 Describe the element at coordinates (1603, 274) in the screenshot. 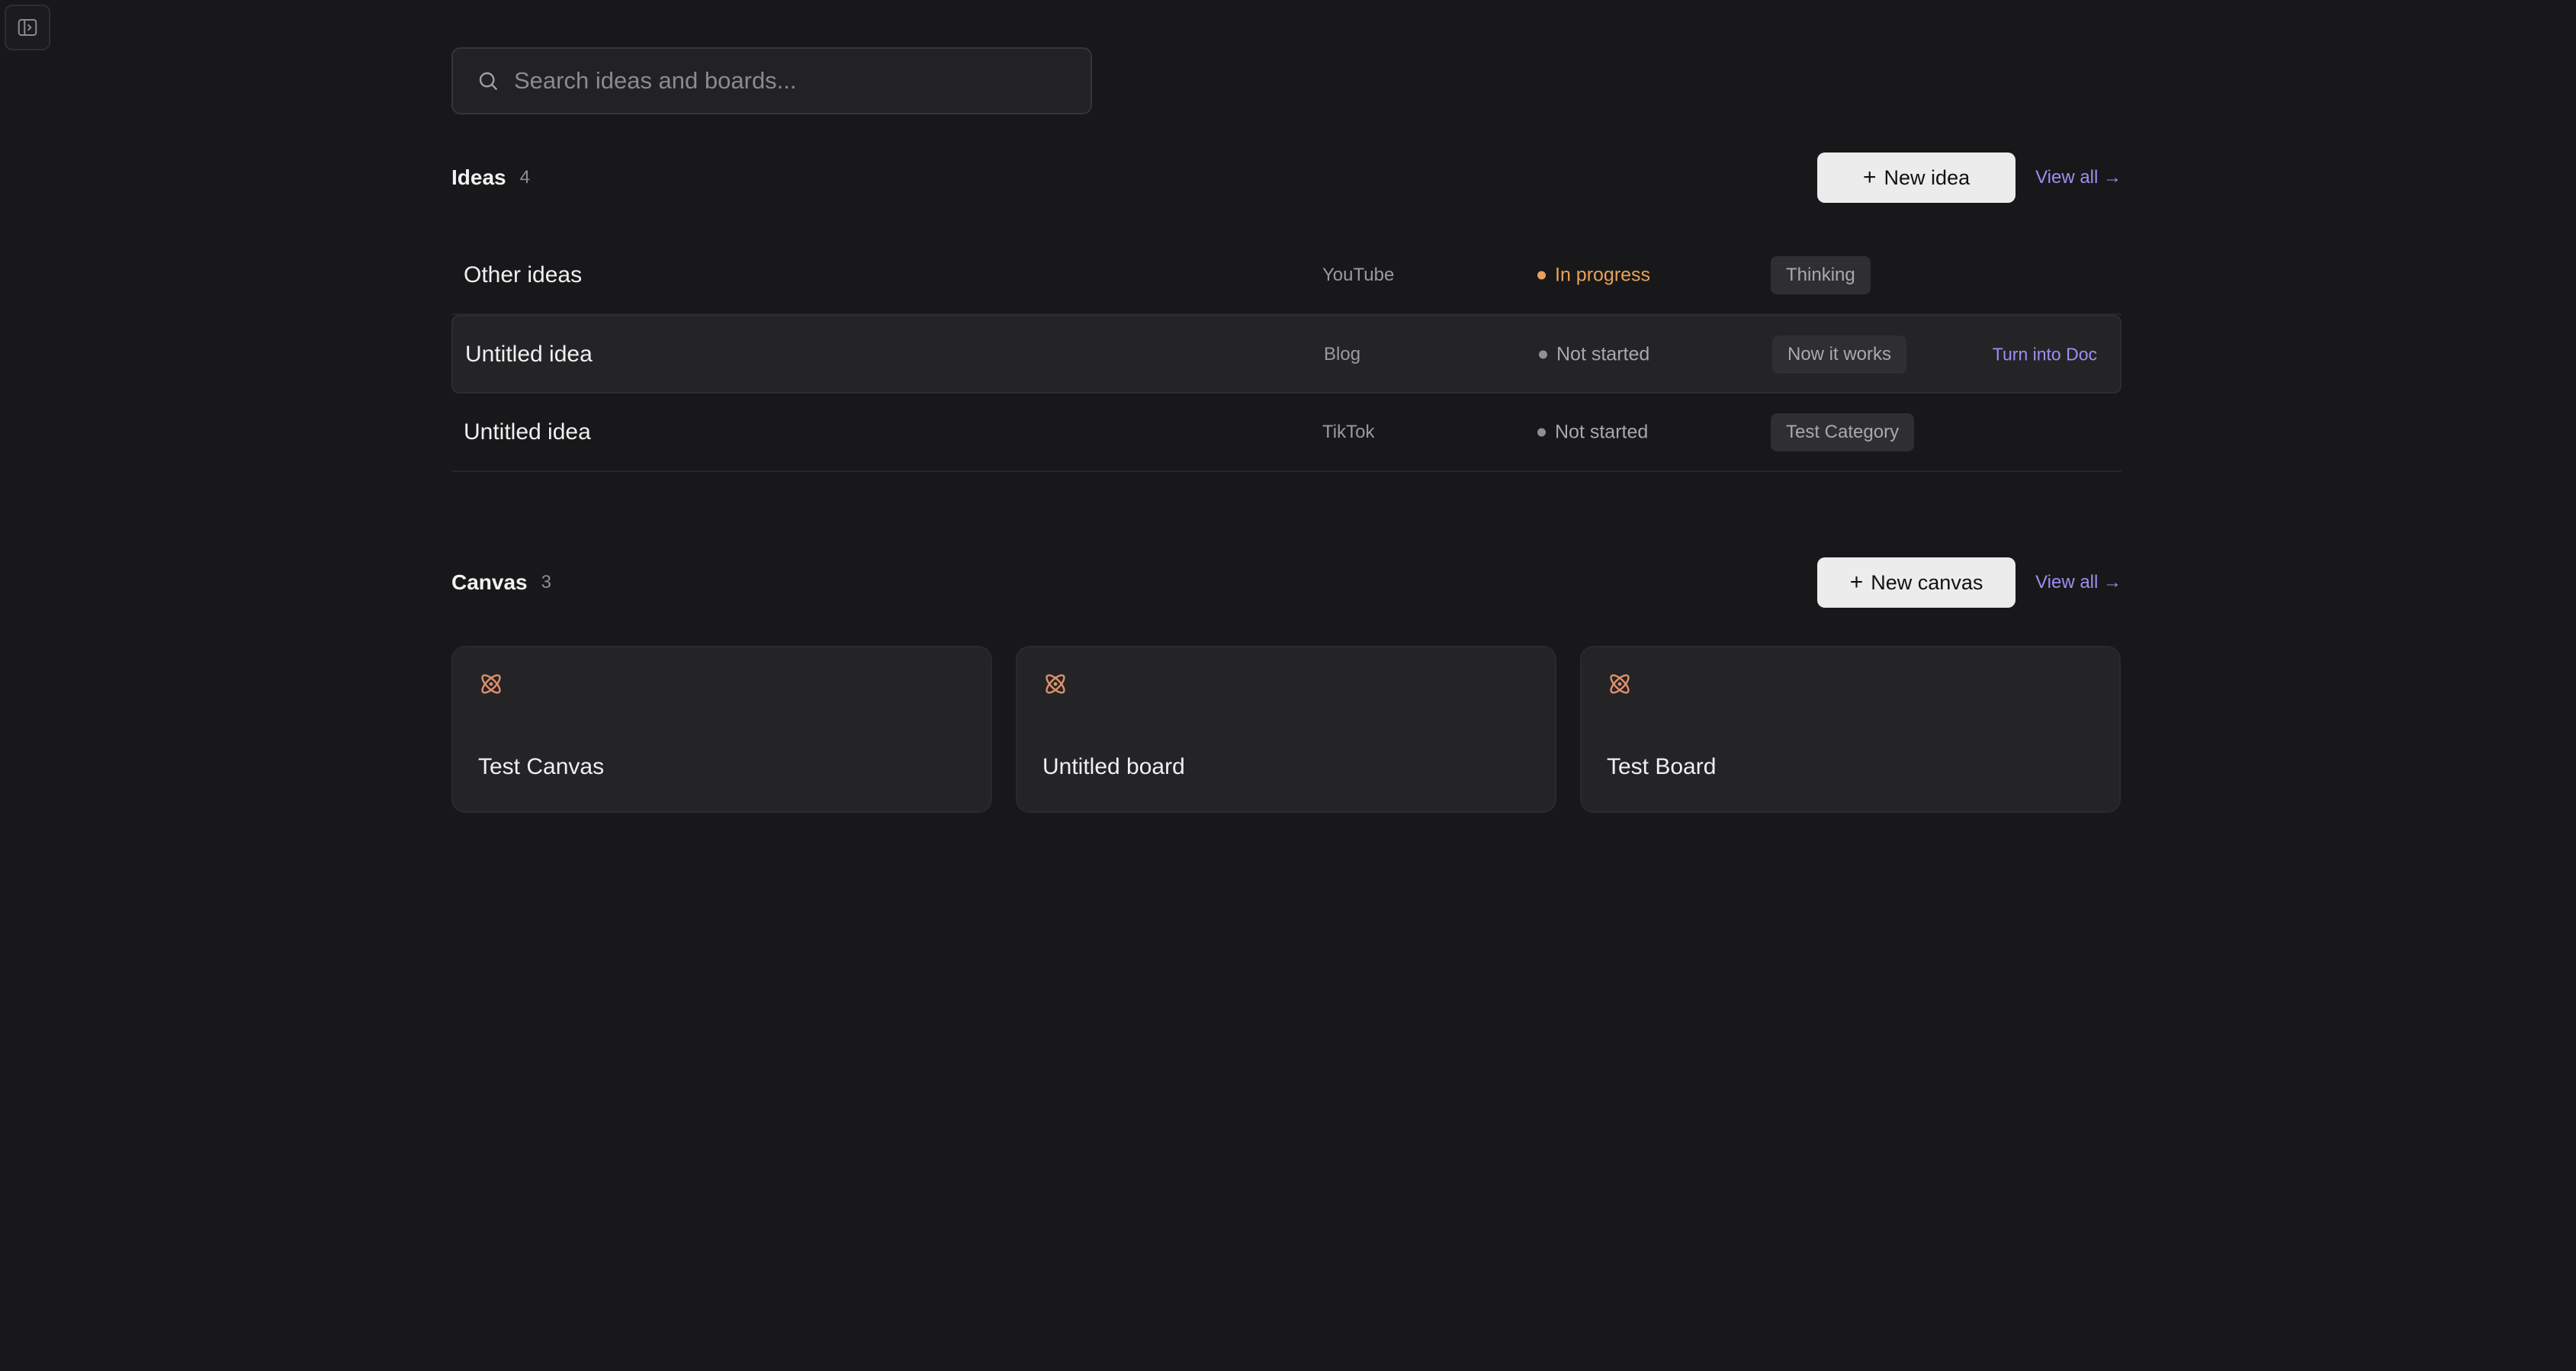

I see `status-text: In progress` at that location.